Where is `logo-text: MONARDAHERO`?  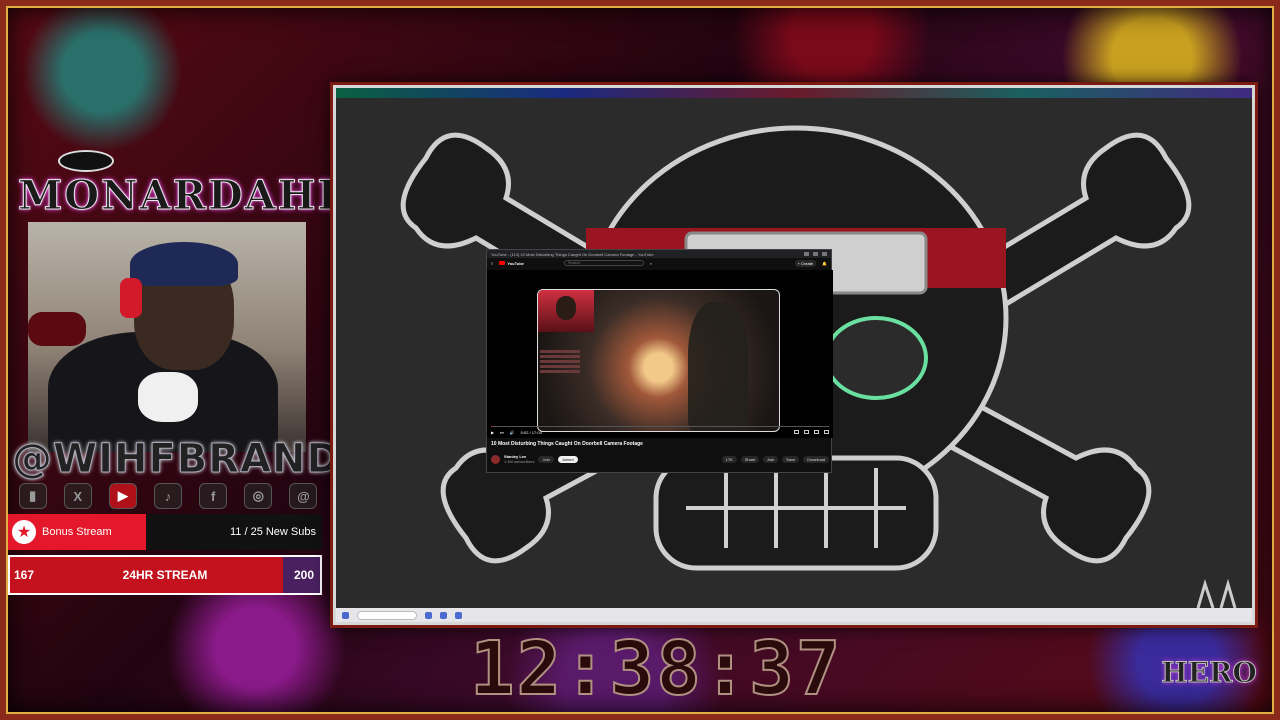
logo-text: MONARDAHERO is located at coordinates (220, 196).